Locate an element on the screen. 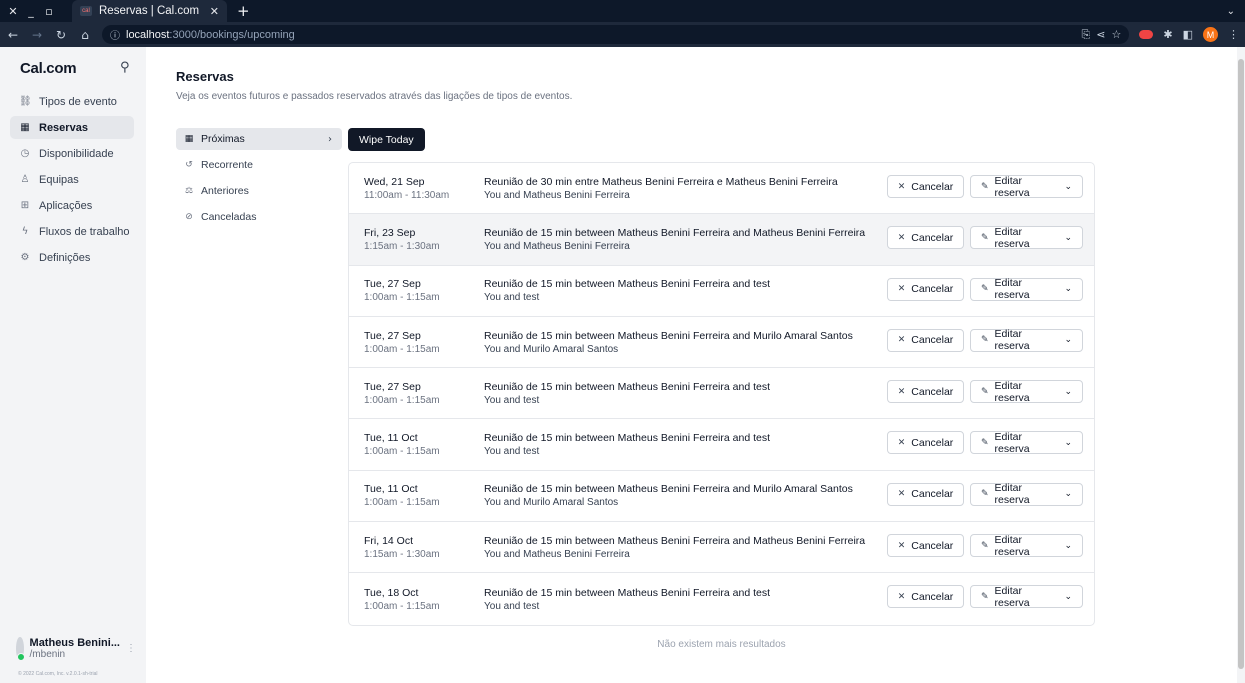  avatar is located at coordinates (20, 649).